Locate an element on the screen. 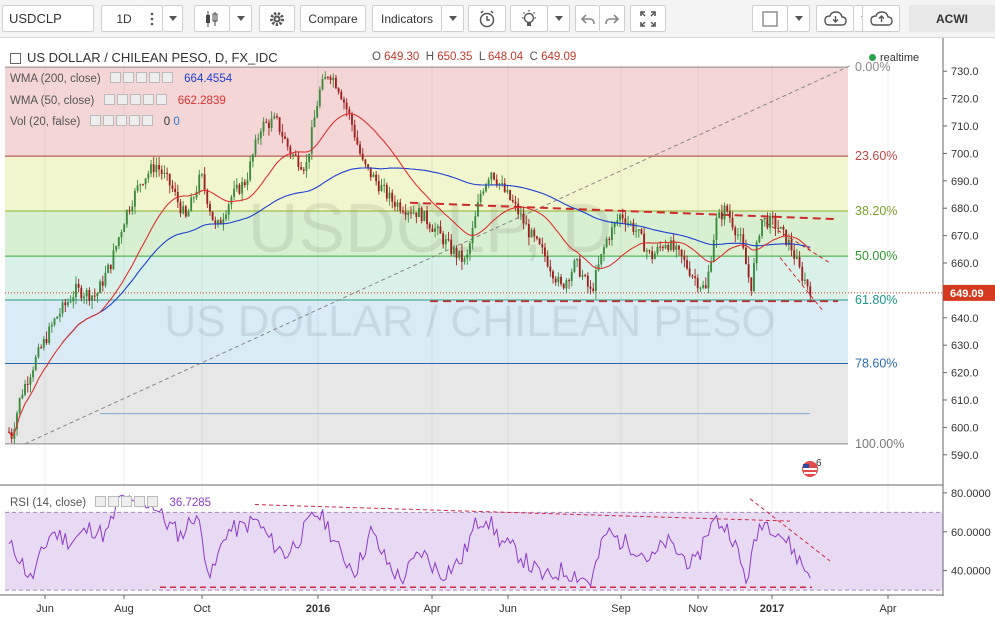 Image resolution: width=995 pixels, height=618 pixels. candle-style-icon is located at coordinates (212, 18).